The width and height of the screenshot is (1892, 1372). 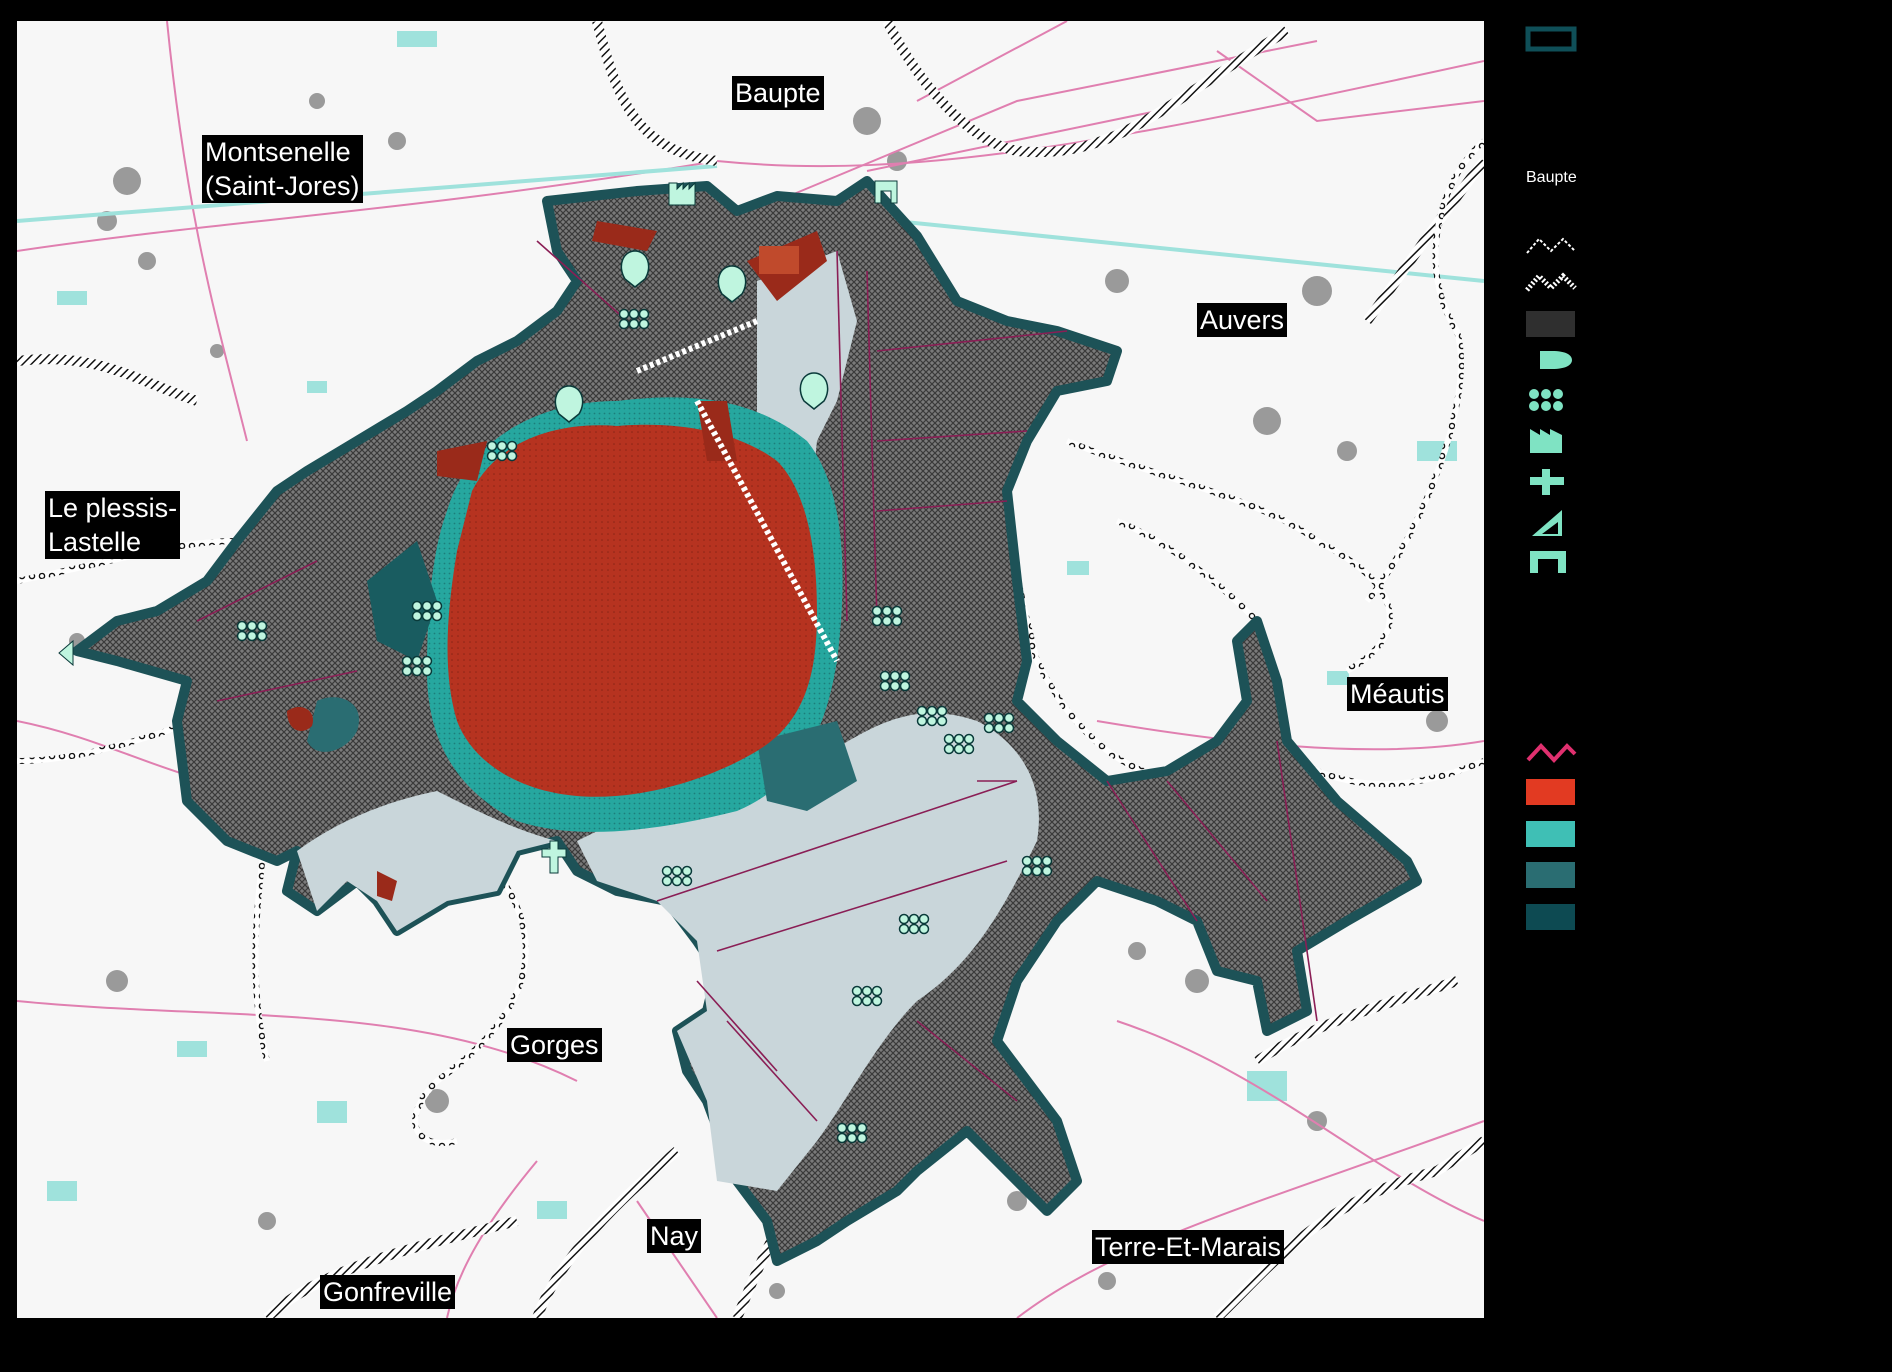 I want to click on place-gorges: Gorges, so click(x=554, y=1045).